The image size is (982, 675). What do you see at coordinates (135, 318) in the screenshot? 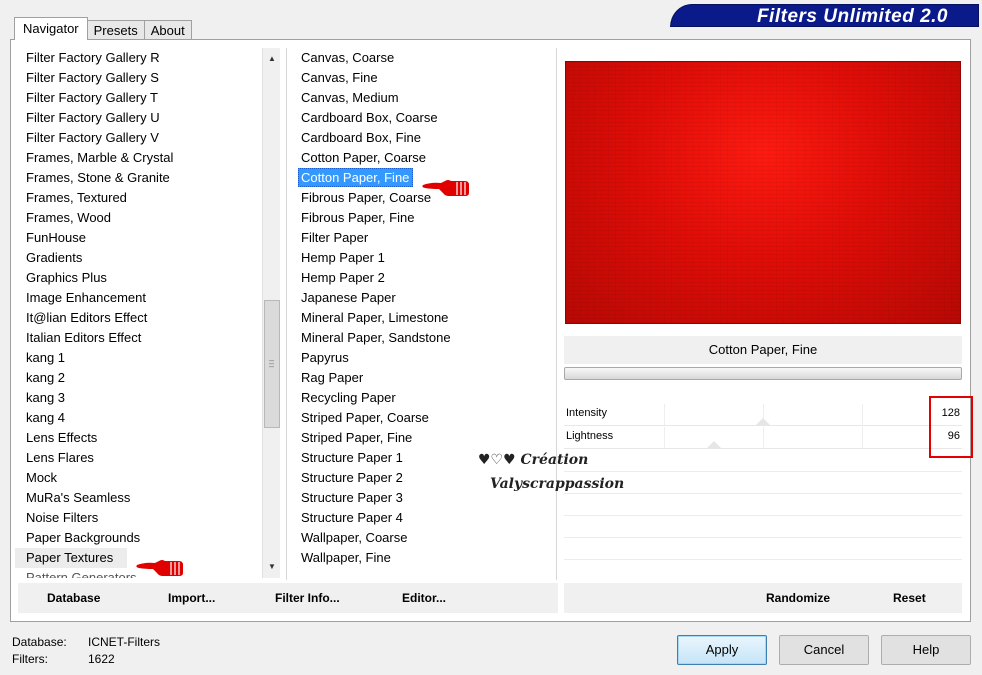
I see `category-item: It@lian Editors Effect` at bounding box center [135, 318].